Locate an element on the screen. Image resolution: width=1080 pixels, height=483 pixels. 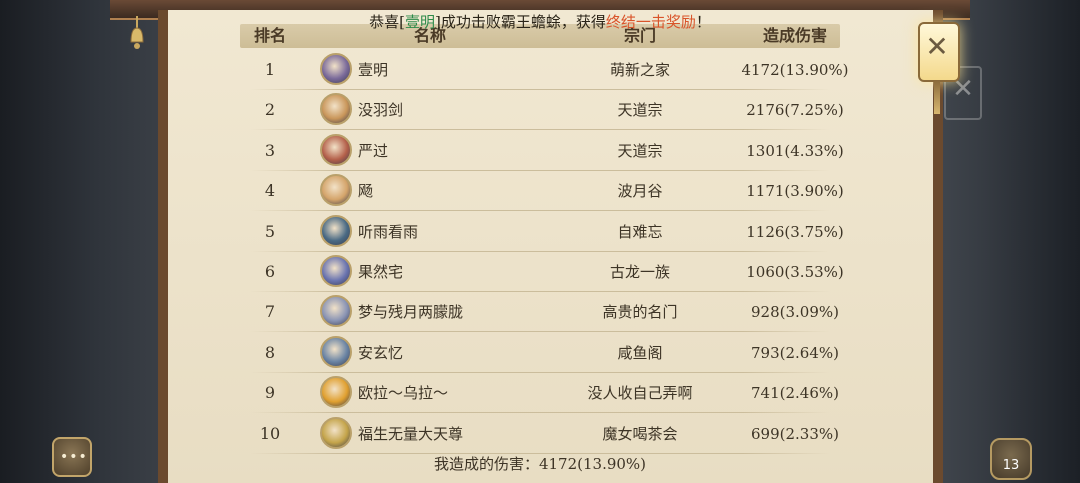
sect-name: 没人收自己弄啊 is located at coordinates (640, 393).